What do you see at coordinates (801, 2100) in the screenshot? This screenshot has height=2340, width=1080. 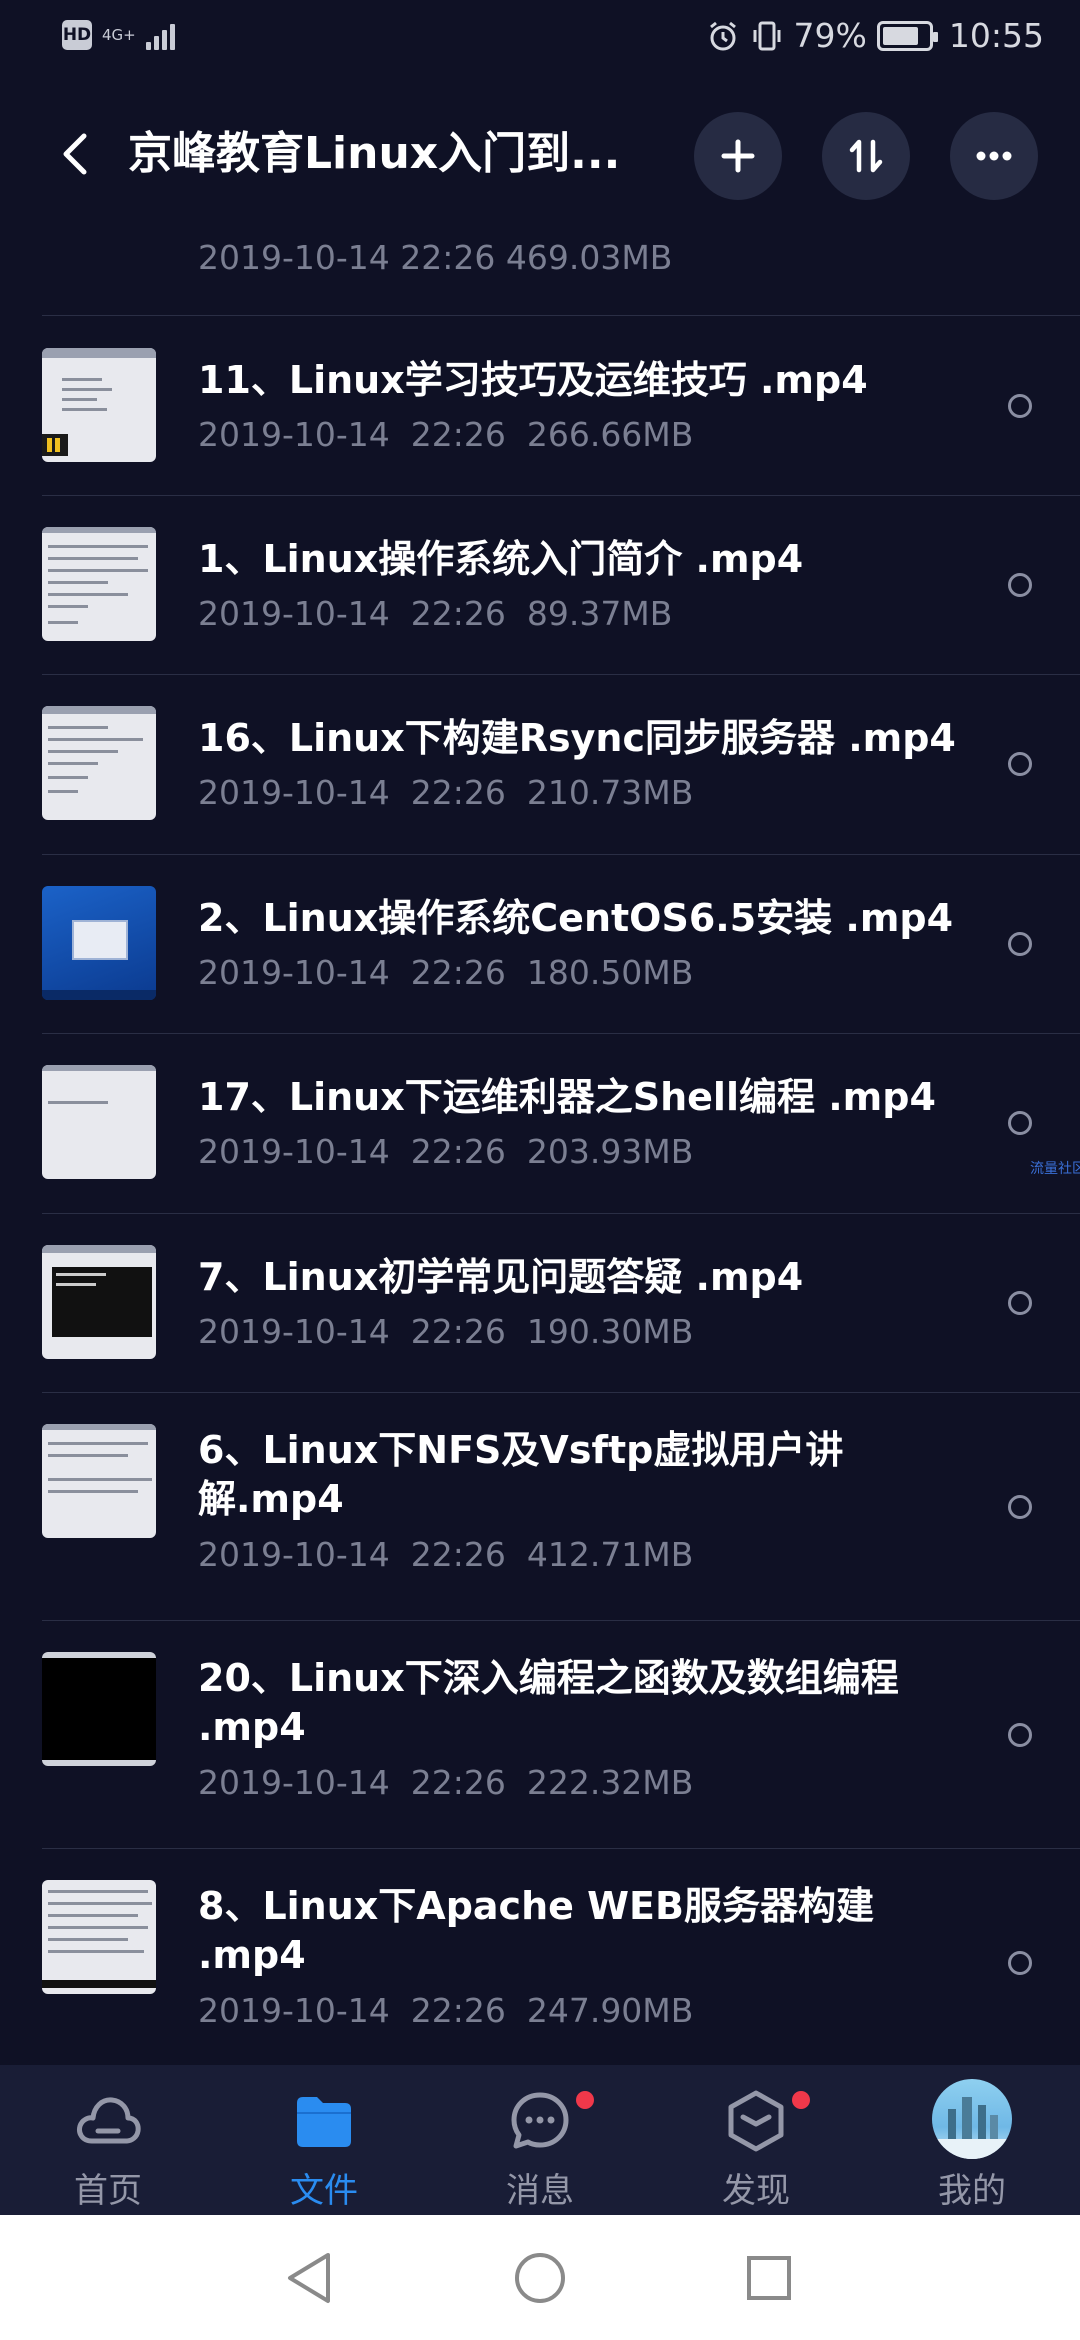 I see `discover-badge` at bounding box center [801, 2100].